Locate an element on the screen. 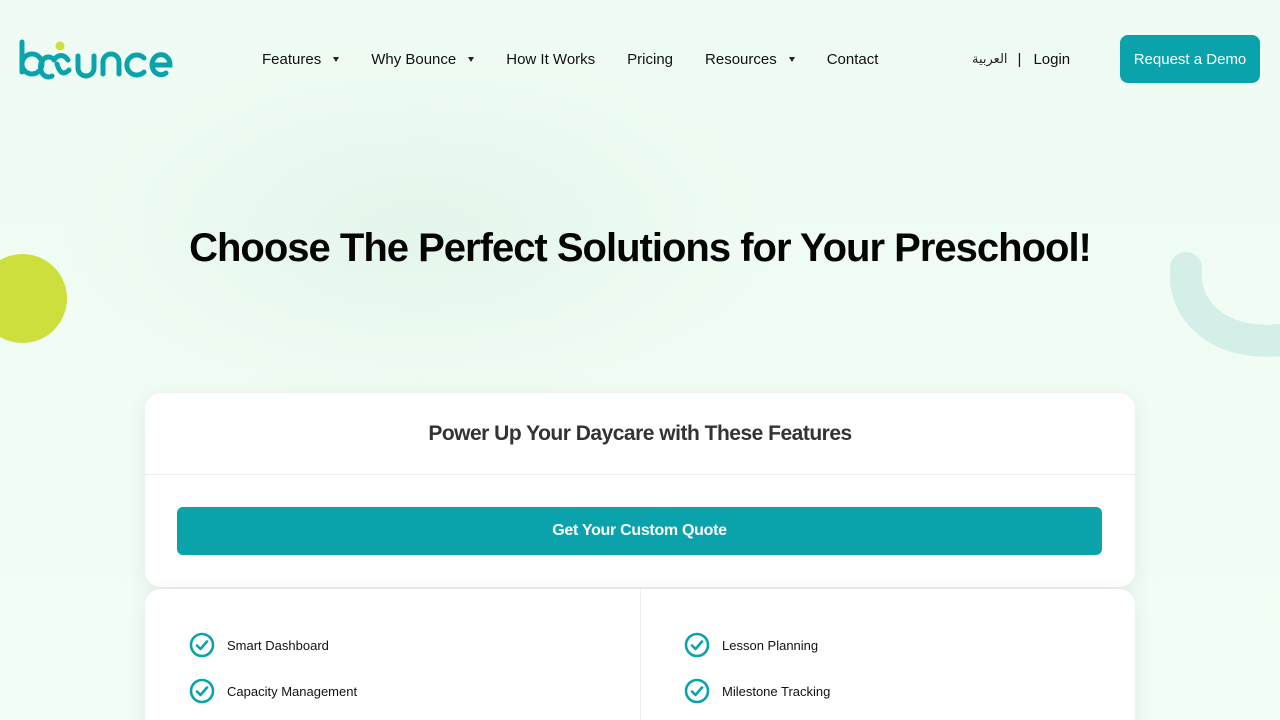 Image resolution: width=1280 pixels, height=720 pixels. nav-item-resources: Resources is located at coordinates (750, 59).